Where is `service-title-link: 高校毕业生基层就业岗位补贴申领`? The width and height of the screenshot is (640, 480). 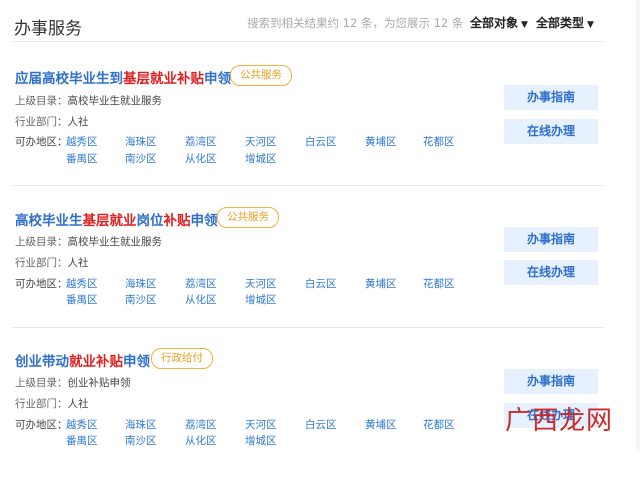 service-title-link: 高校毕业生基层就业岗位补贴申领 is located at coordinates (116, 219).